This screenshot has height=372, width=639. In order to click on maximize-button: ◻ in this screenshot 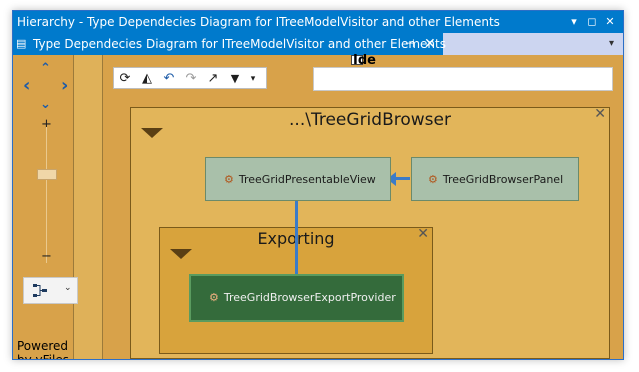, I will do `click(592, 22)`.